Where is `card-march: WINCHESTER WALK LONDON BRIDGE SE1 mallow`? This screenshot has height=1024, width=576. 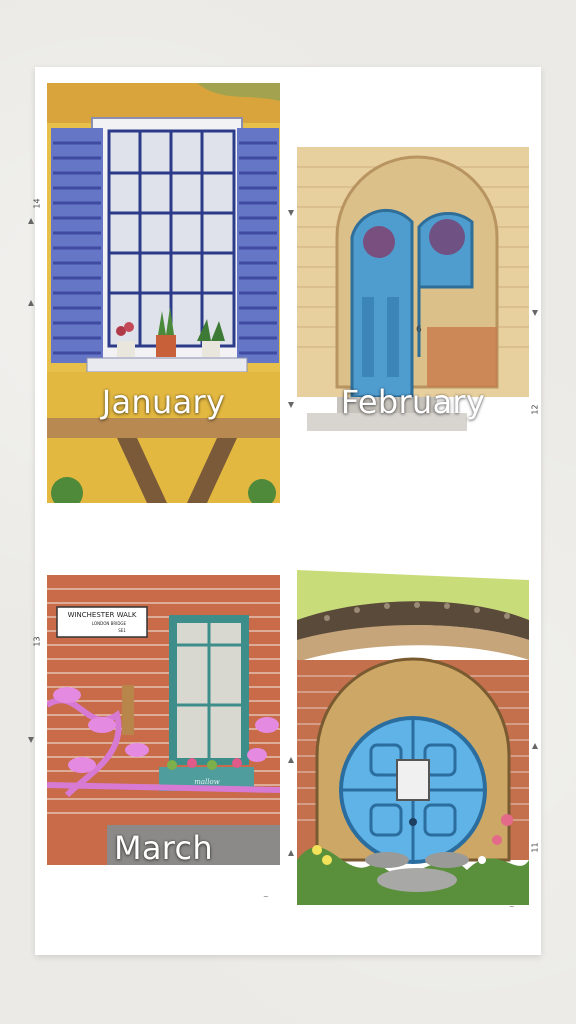 card-march: WINCHESTER WALK LONDON BRIDGE SE1 mallow is located at coordinates (163, 732).